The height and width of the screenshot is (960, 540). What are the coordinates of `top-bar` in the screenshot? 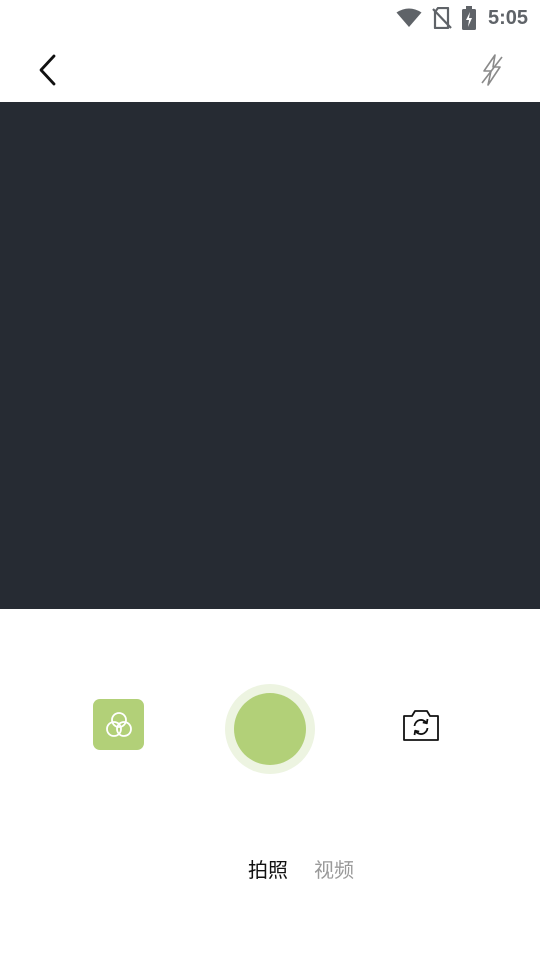 It's located at (270, 69).